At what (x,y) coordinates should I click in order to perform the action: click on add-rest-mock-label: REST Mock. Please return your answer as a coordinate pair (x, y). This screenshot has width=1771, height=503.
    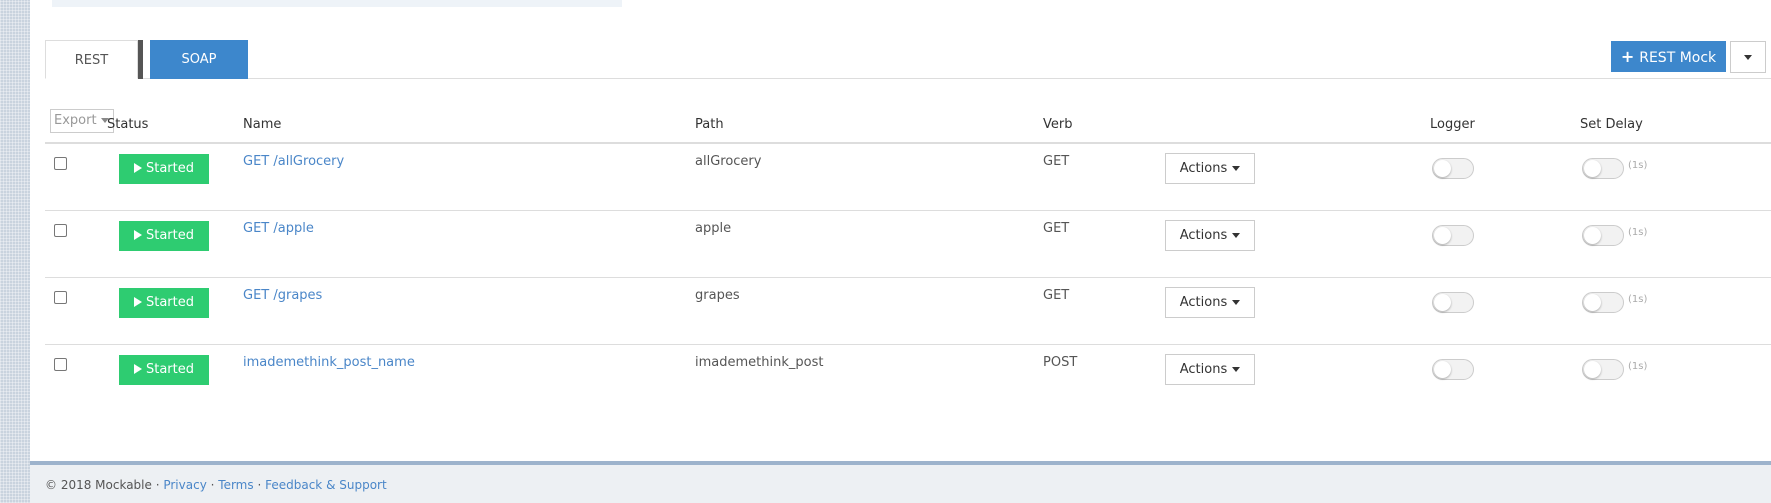
    Looking at the image, I should click on (1678, 58).